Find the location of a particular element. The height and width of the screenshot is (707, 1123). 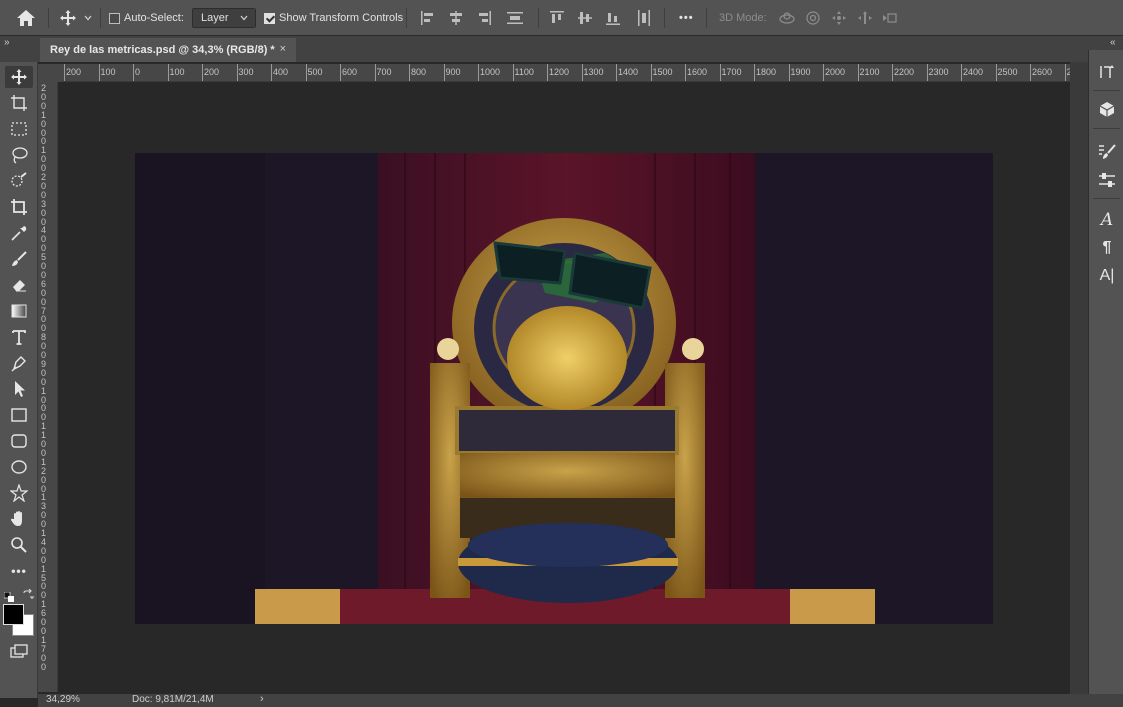

arrow-select-icon is located at coordinates (20, 389).